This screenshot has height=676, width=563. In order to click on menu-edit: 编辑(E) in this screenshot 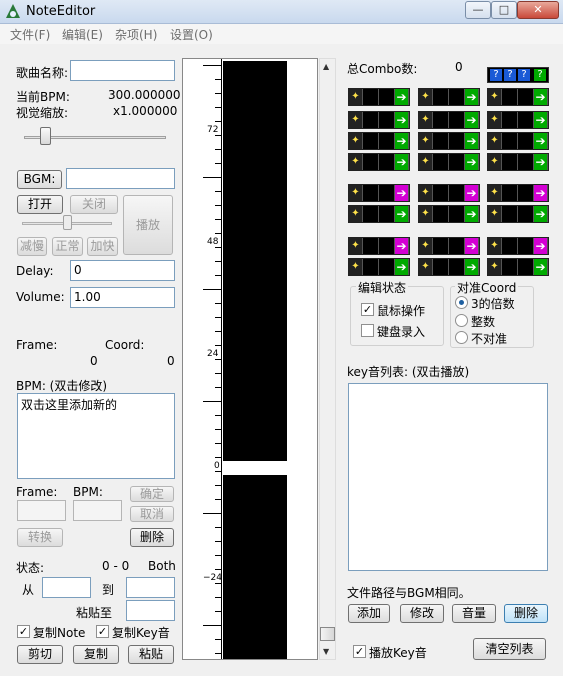, I will do `click(82, 34)`.